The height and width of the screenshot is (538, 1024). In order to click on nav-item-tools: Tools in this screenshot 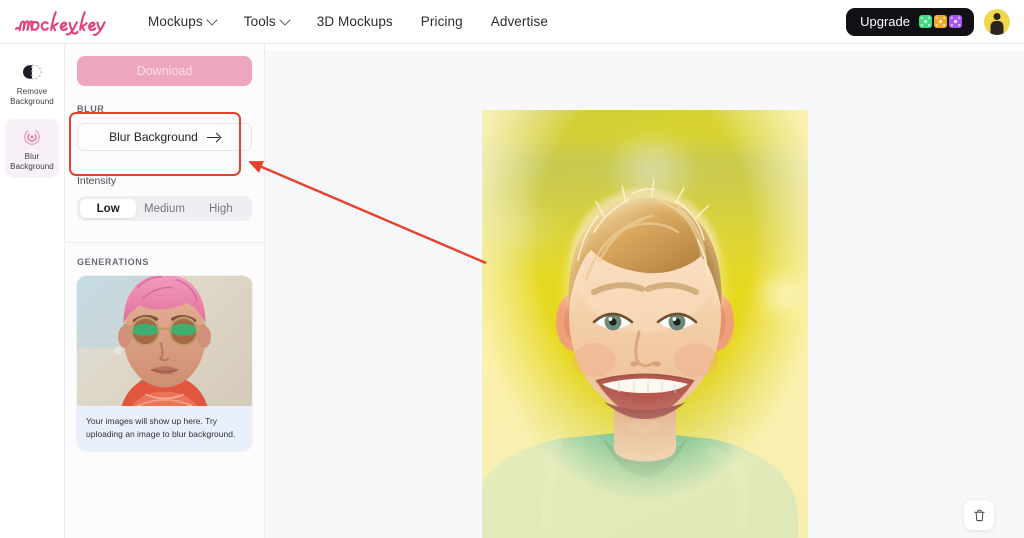, I will do `click(266, 21)`.